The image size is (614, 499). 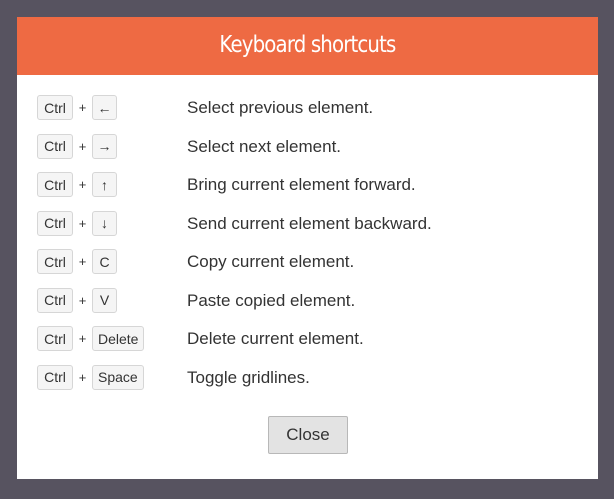 I want to click on shortcut-row: Ctrl + V Paste copied element., so click(x=307, y=306).